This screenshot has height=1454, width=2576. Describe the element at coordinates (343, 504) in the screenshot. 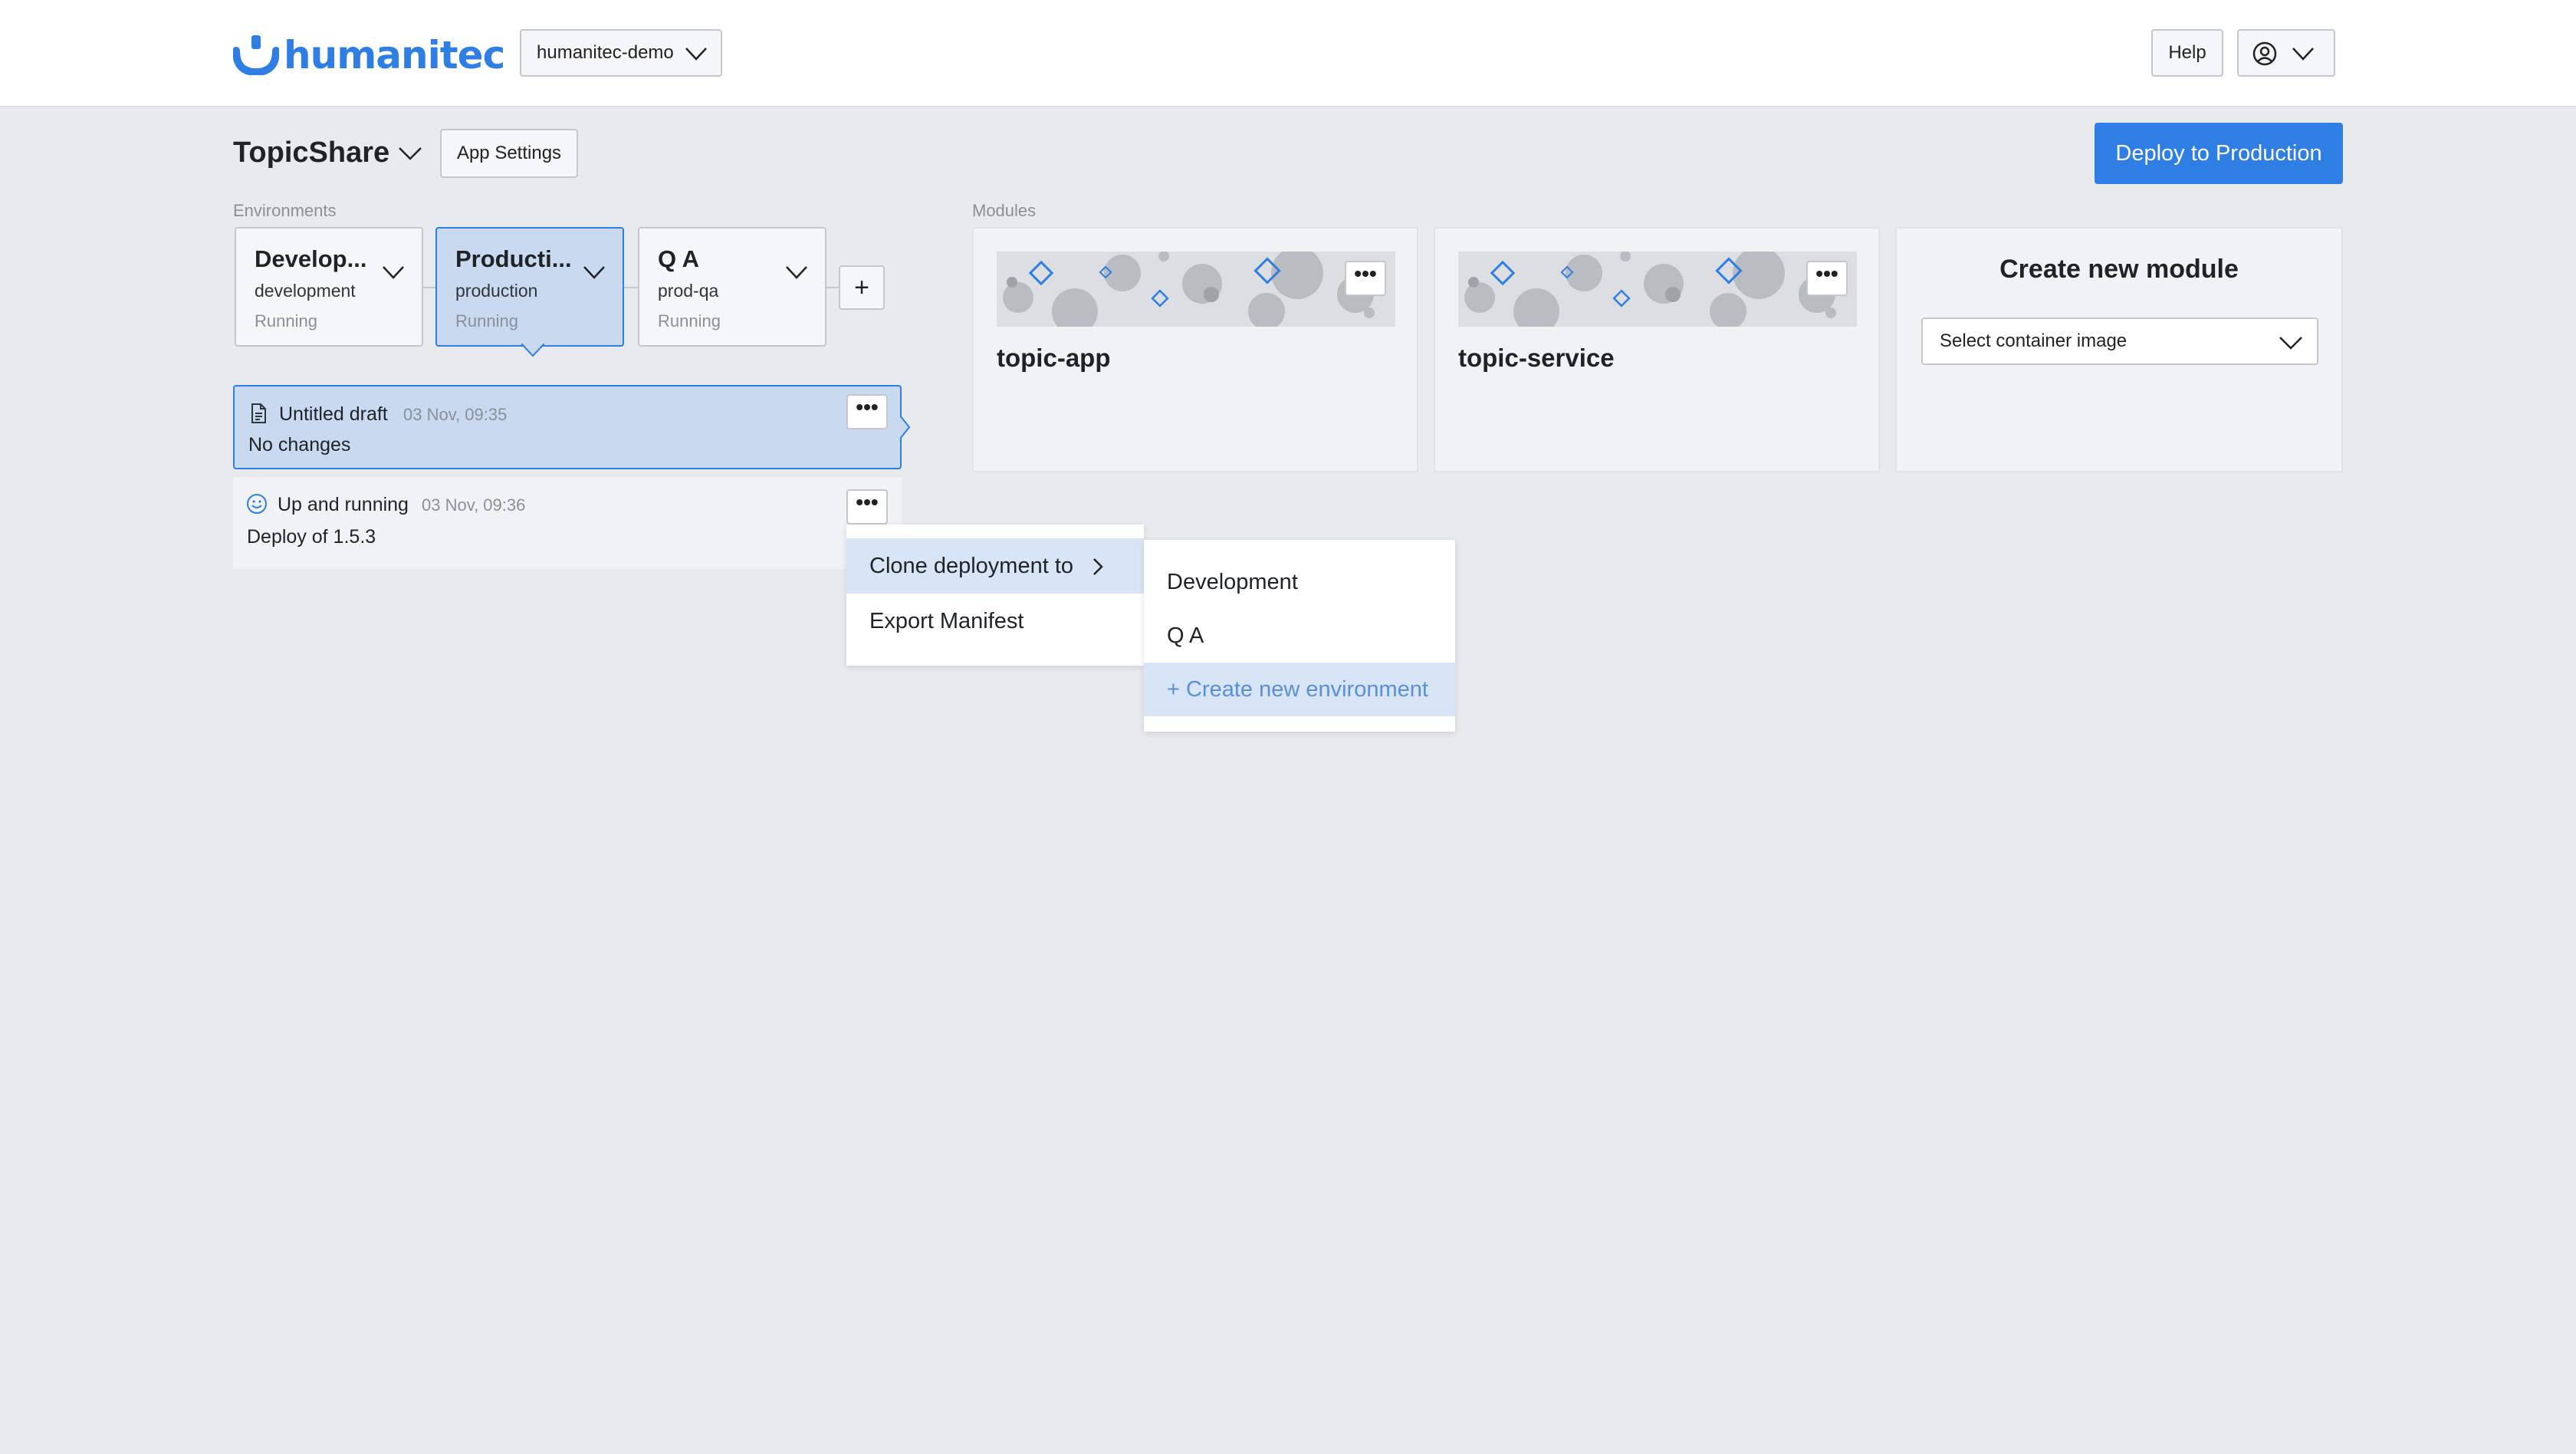

I see `deployment-title: Up and running` at that location.